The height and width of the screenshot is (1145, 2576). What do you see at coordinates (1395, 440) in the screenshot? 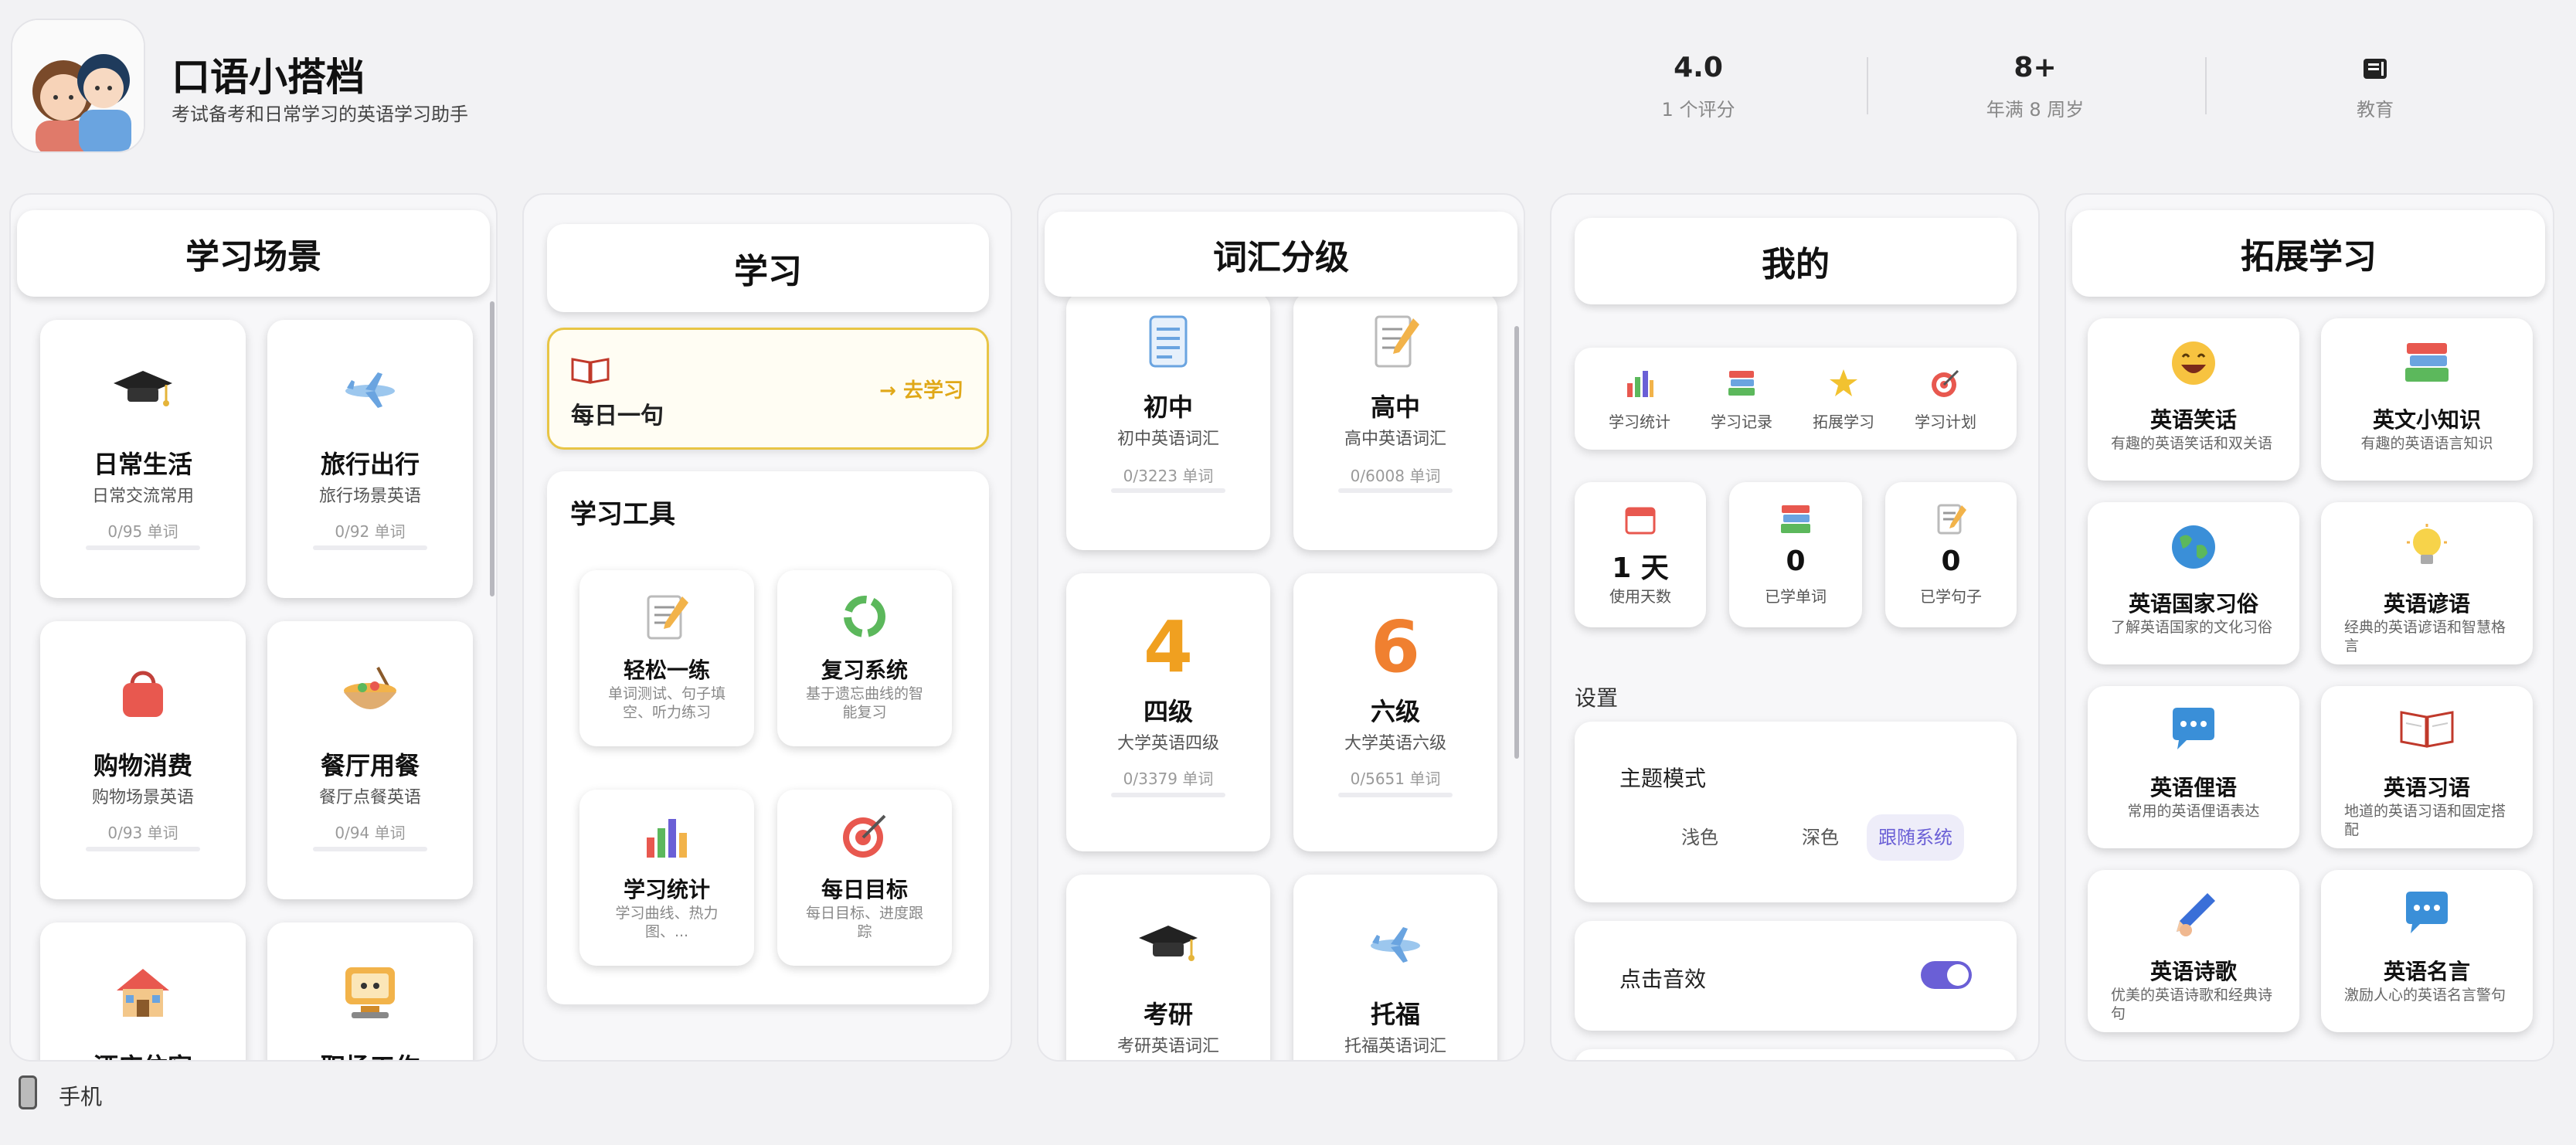
I see `vocab-desc: 高中英语词汇` at bounding box center [1395, 440].